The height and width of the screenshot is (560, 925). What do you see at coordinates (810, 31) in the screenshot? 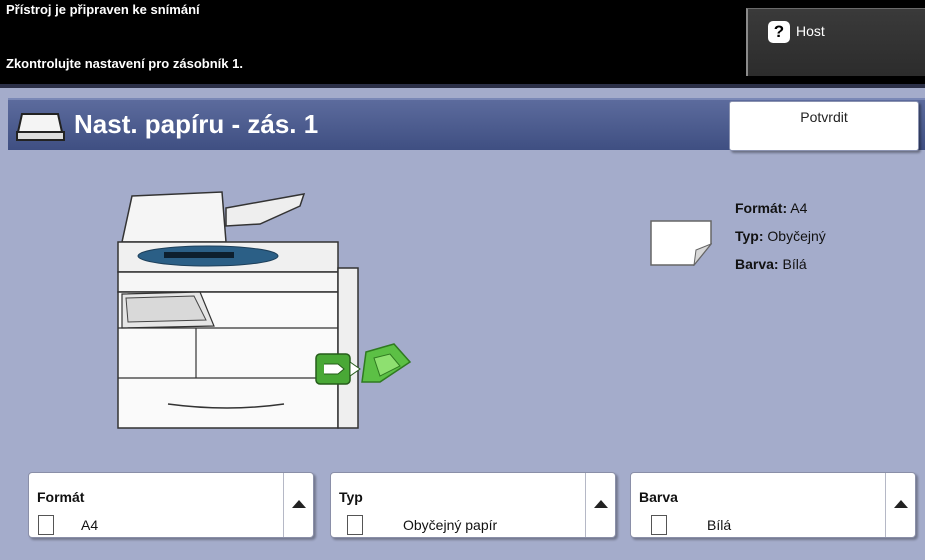
I see `host-label: Host` at bounding box center [810, 31].